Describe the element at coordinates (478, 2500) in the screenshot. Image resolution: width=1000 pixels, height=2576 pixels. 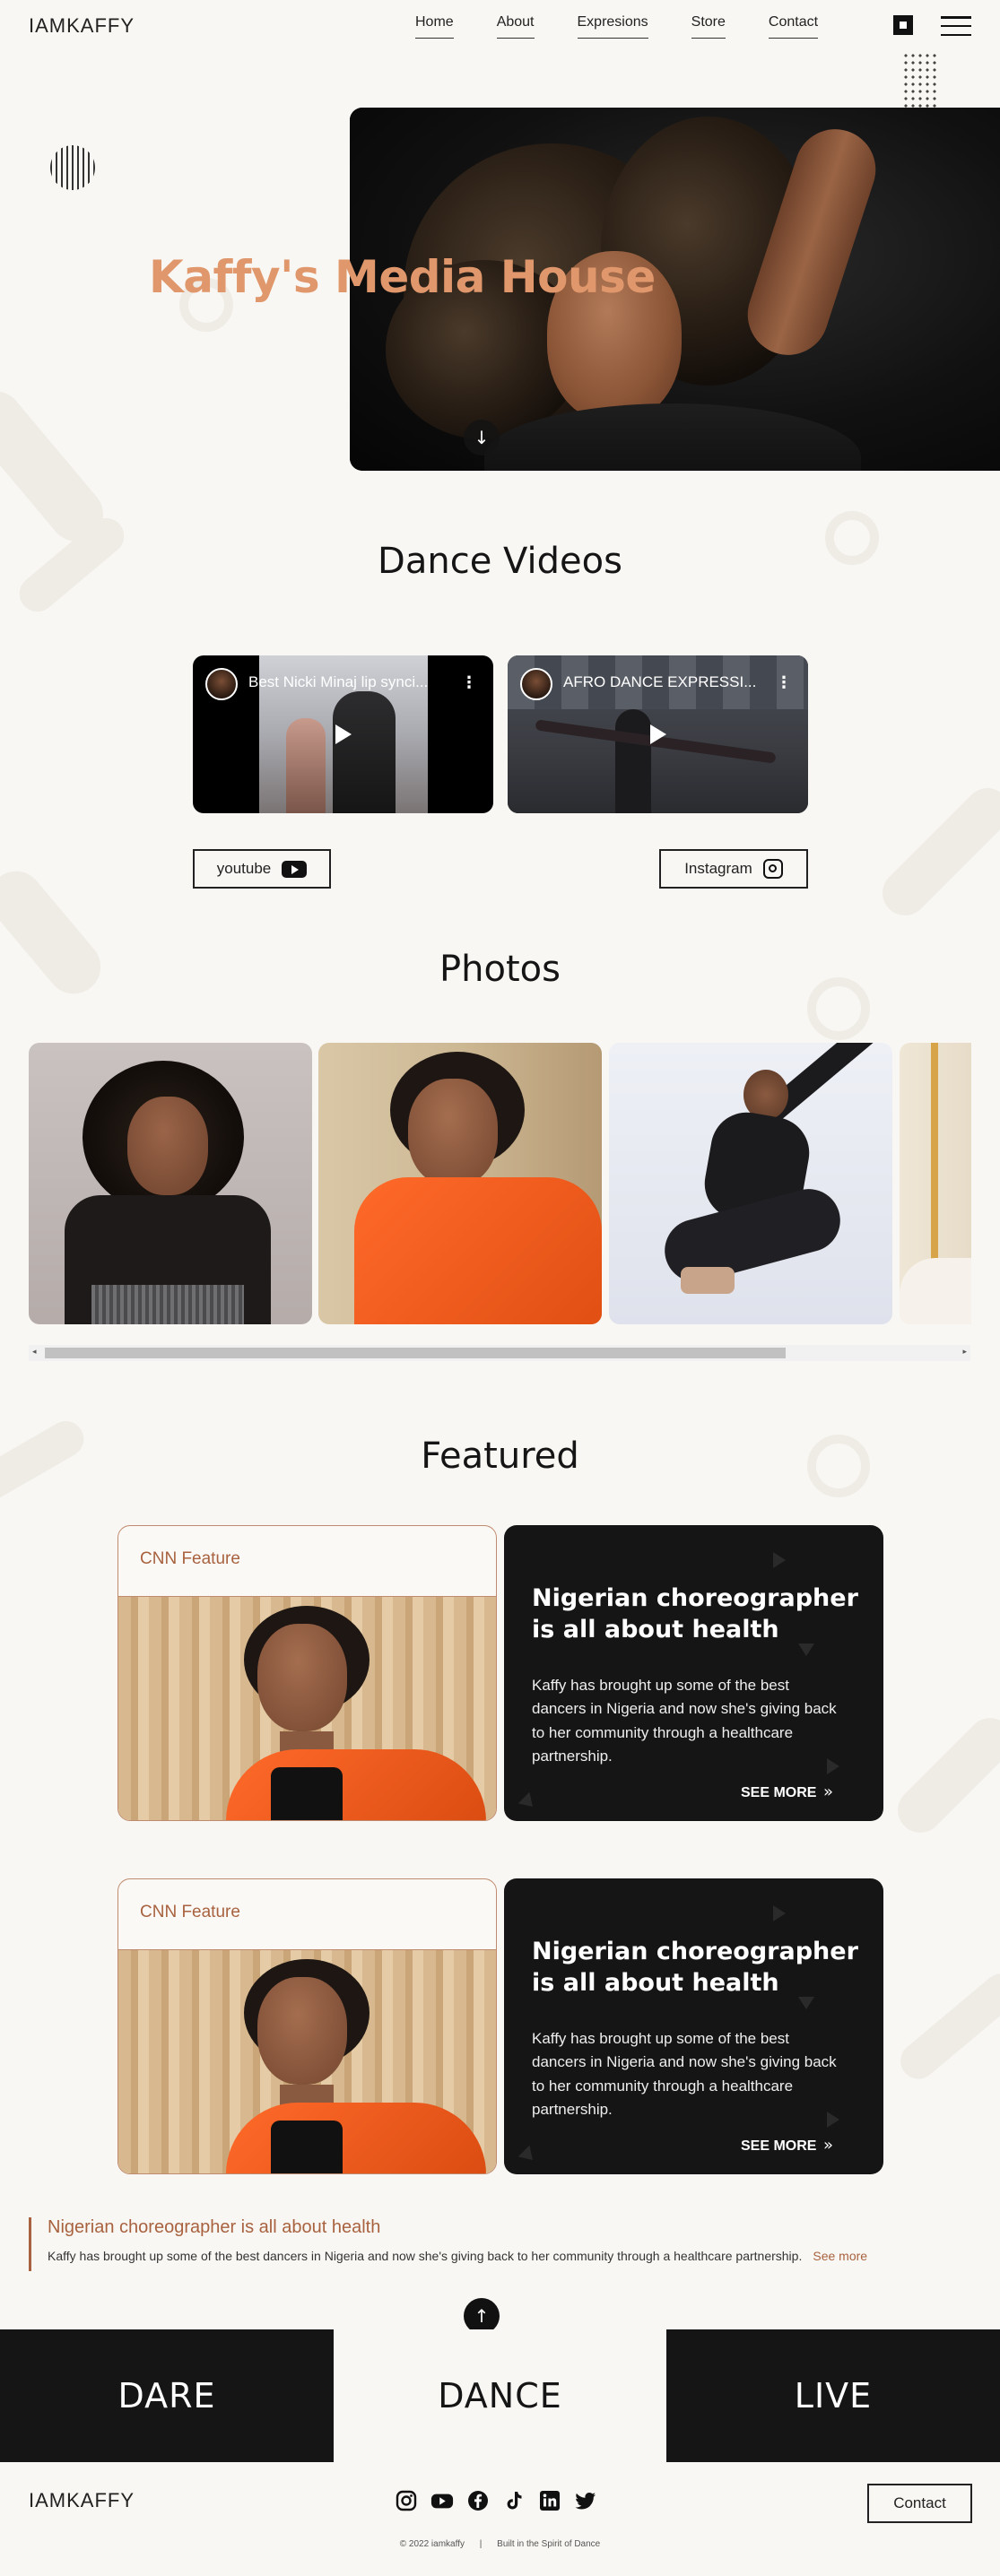
I see `facebook-icon` at that location.